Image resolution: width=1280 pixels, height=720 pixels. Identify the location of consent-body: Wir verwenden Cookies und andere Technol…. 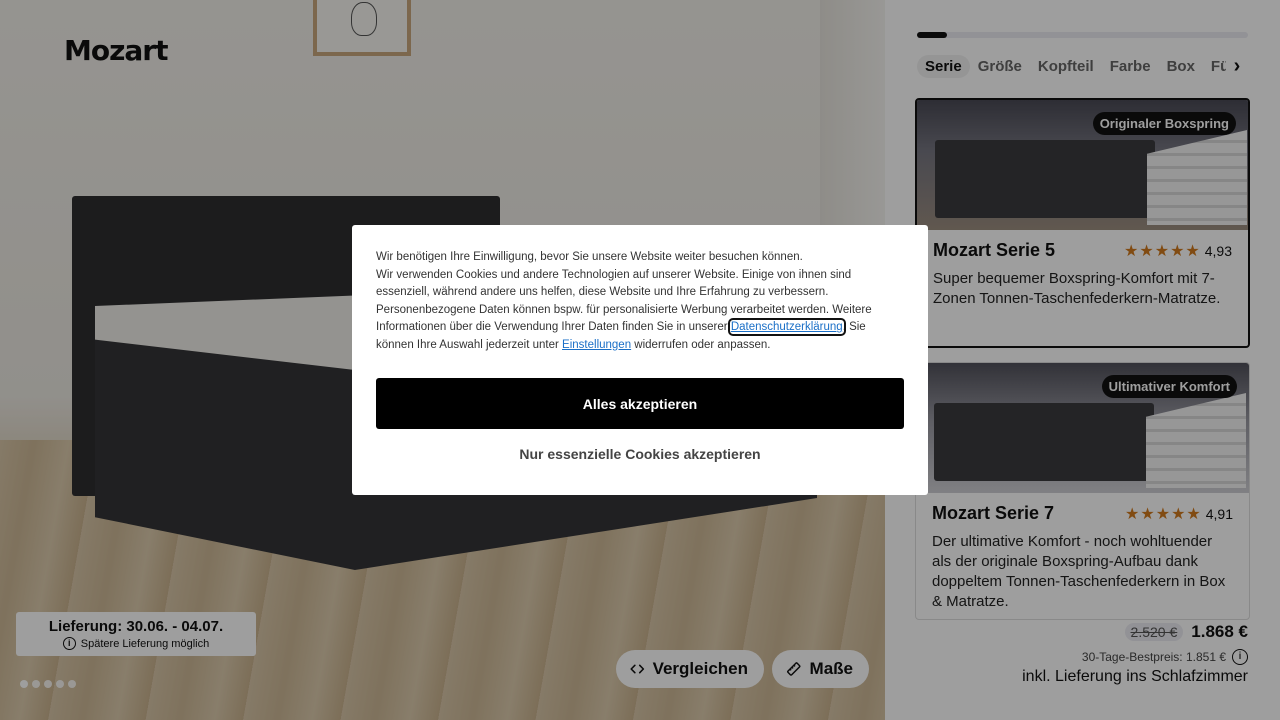
(640, 311).